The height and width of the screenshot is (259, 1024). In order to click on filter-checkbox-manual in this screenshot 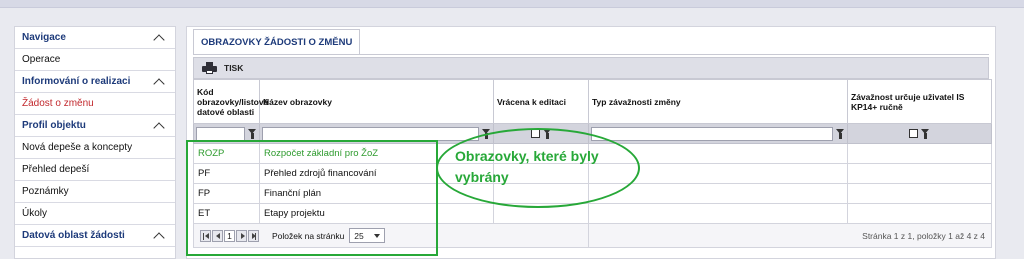, I will do `click(913, 133)`.